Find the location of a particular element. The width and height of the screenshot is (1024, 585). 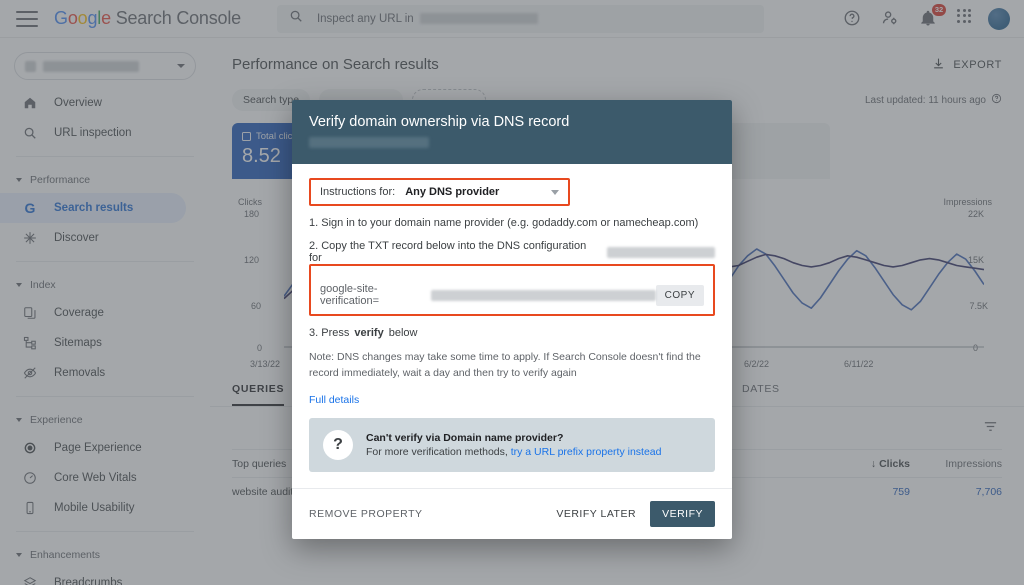

verify-later-button: VERIFY LATER is located at coordinates (596, 514).